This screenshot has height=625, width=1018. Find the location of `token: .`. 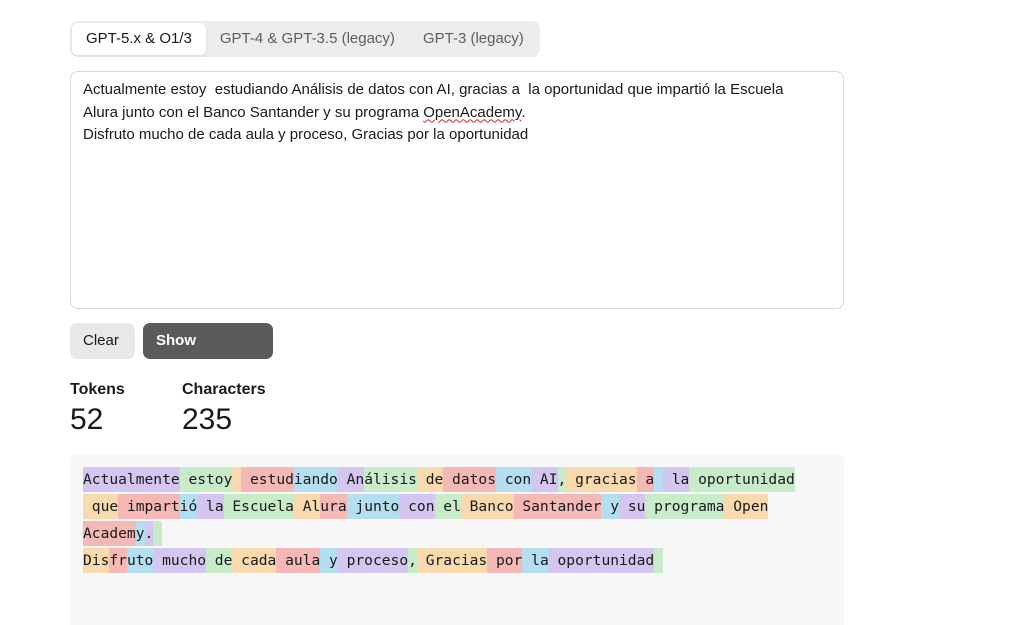

token: . is located at coordinates (149, 533).